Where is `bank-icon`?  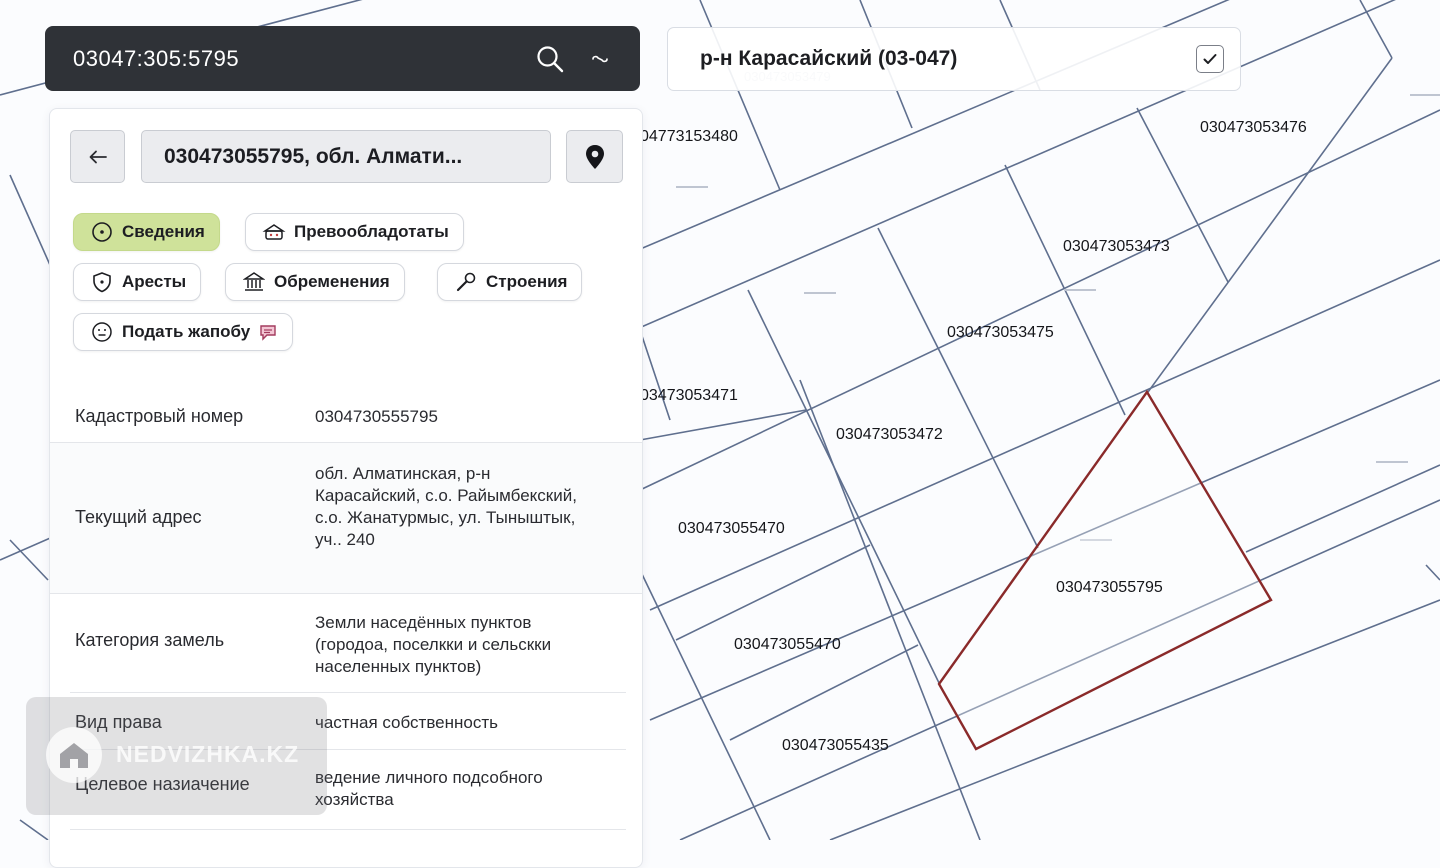 bank-icon is located at coordinates (254, 282).